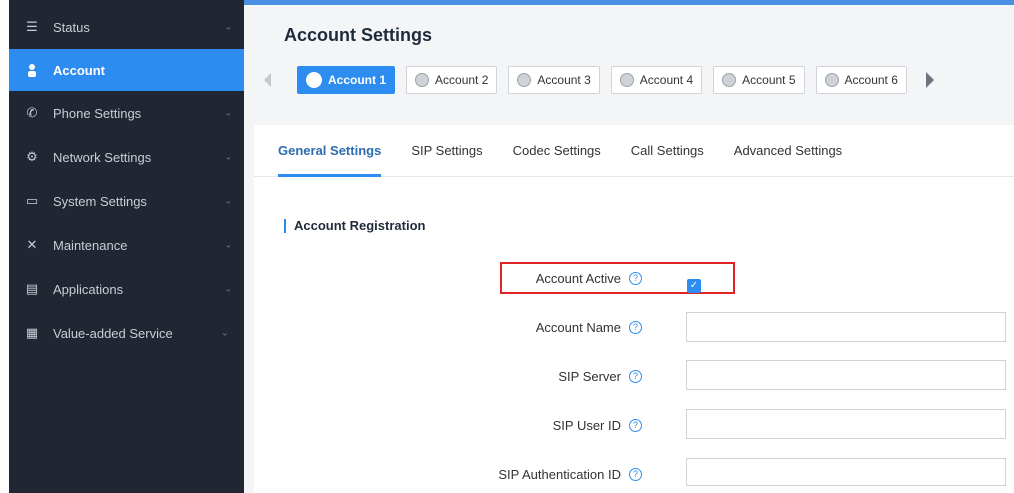 This screenshot has width=1014, height=493. Describe the element at coordinates (71, 27) in the screenshot. I see `sidebar-item-label: Status` at that location.